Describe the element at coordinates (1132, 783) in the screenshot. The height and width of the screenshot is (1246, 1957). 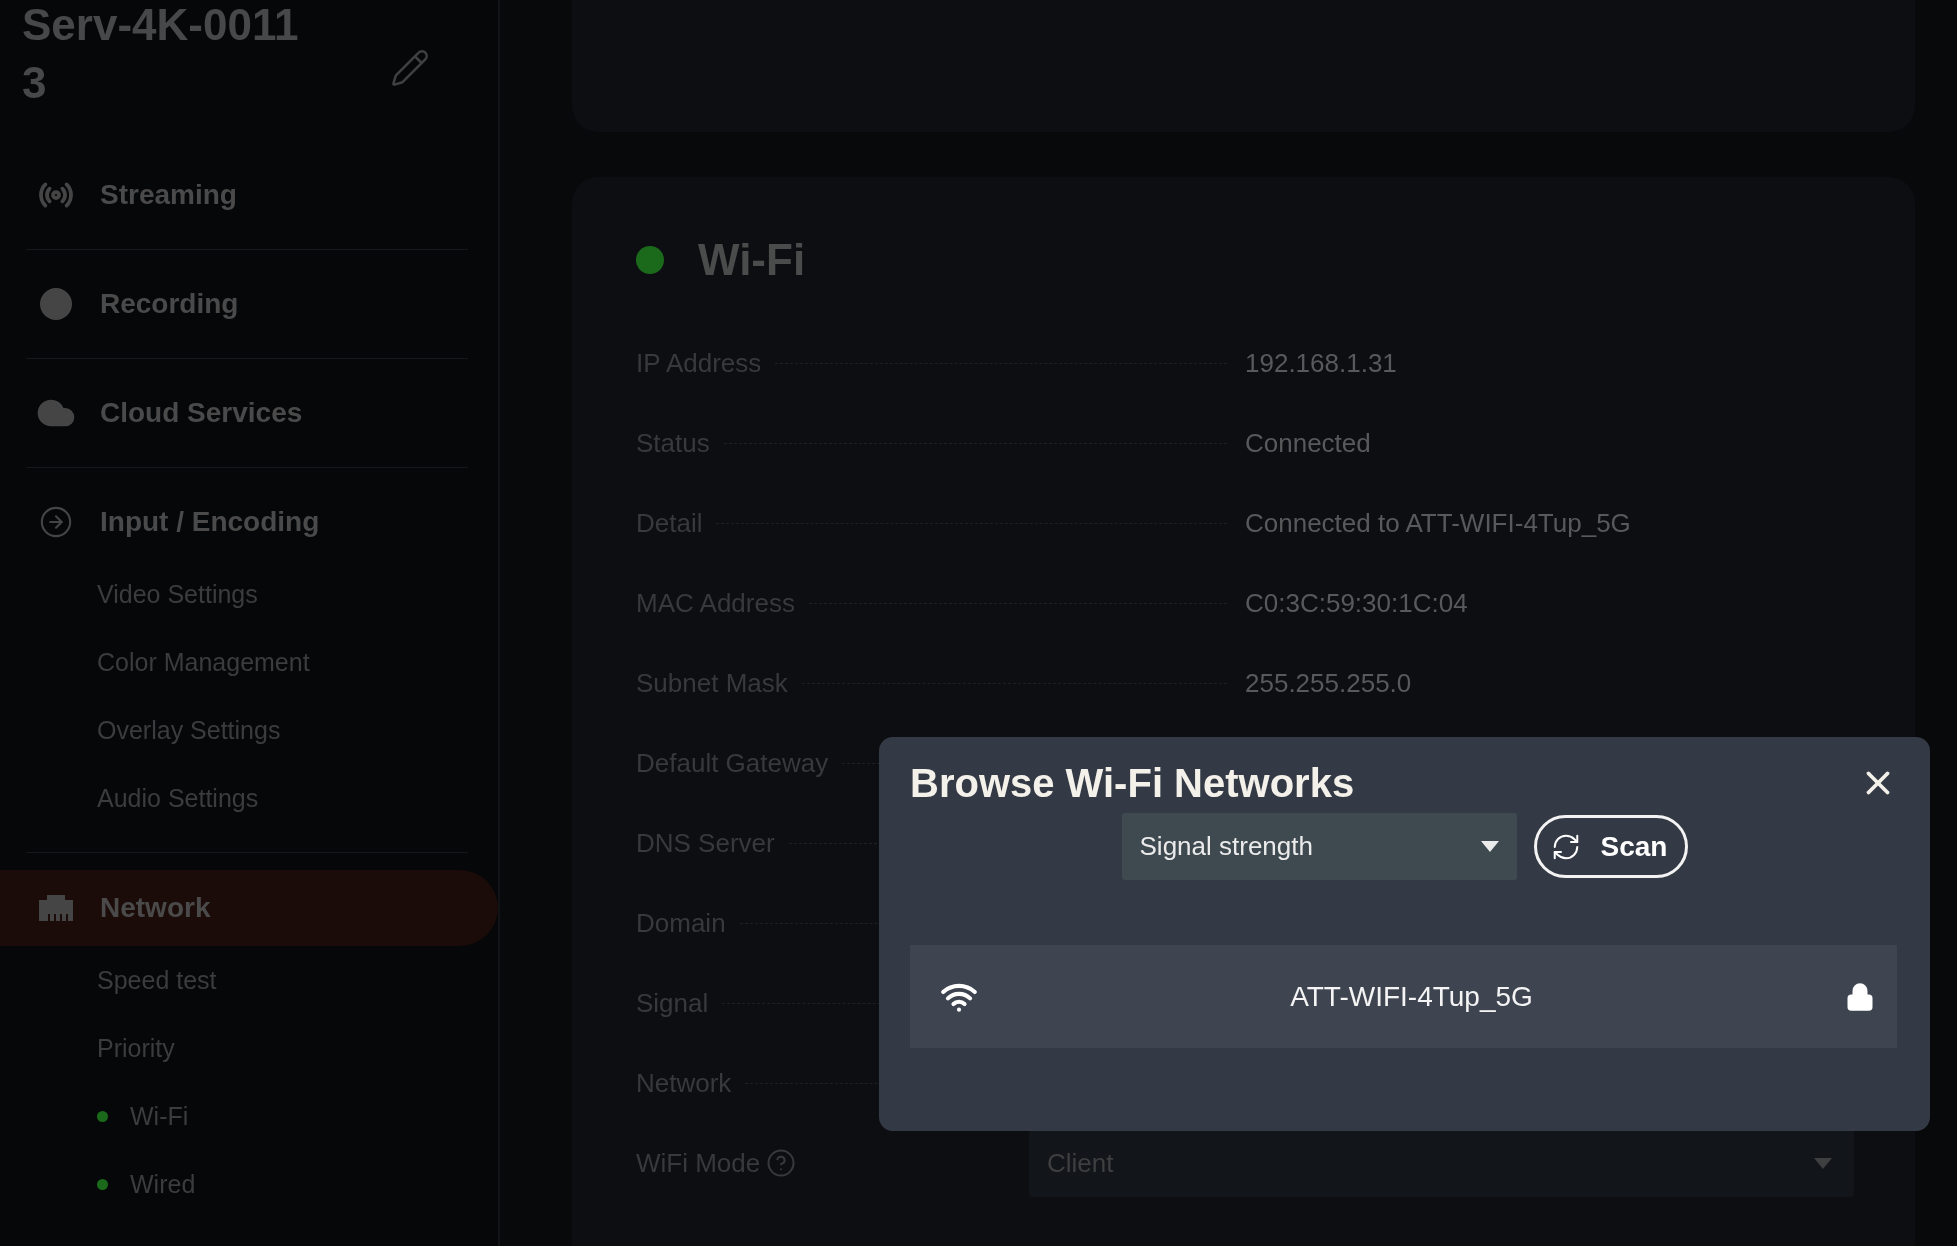
I see `dialog-title: Browse Wi-Fi Networks` at that location.